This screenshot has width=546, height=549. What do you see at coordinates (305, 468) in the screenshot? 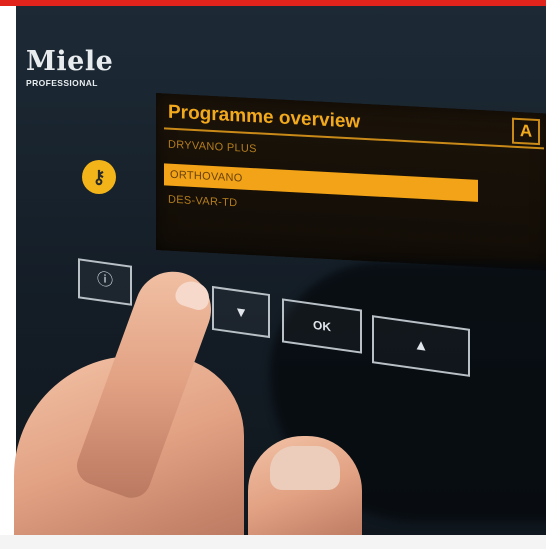
I see `thumbnail` at bounding box center [305, 468].